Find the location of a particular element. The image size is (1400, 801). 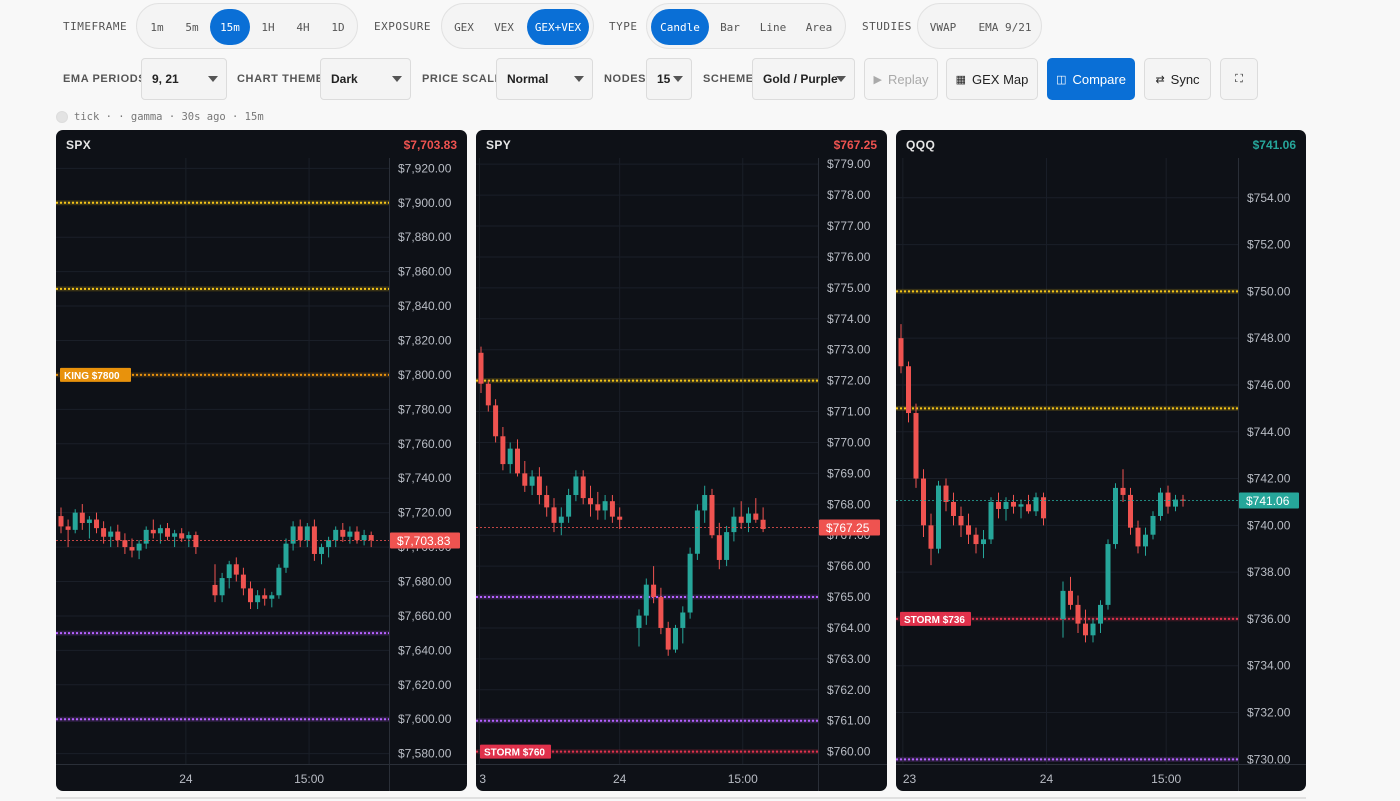

timeframe-1d: 1D is located at coordinates (338, 27).